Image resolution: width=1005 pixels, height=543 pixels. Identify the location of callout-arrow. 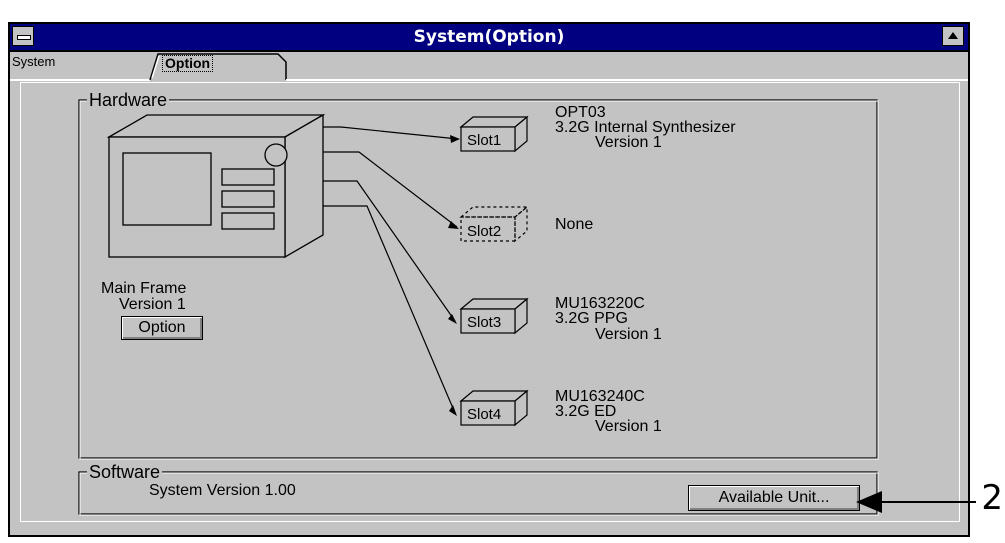
(916, 502).